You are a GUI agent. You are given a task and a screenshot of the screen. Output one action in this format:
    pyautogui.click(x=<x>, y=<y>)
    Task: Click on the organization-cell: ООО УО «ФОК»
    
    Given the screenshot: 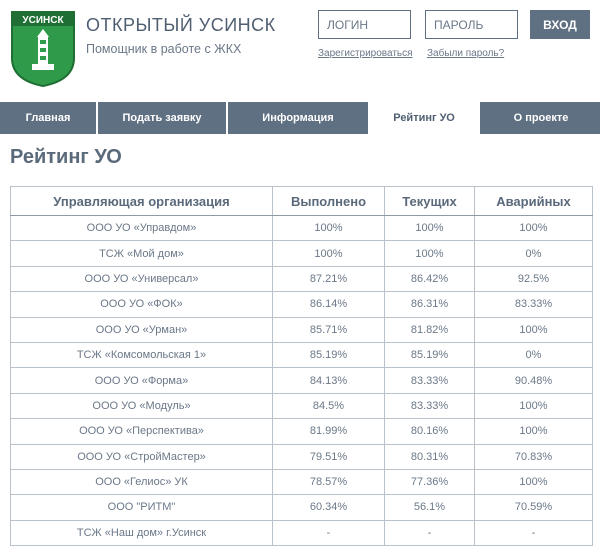 What is the action you would take?
    pyautogui.click(x=141, y=304)
    